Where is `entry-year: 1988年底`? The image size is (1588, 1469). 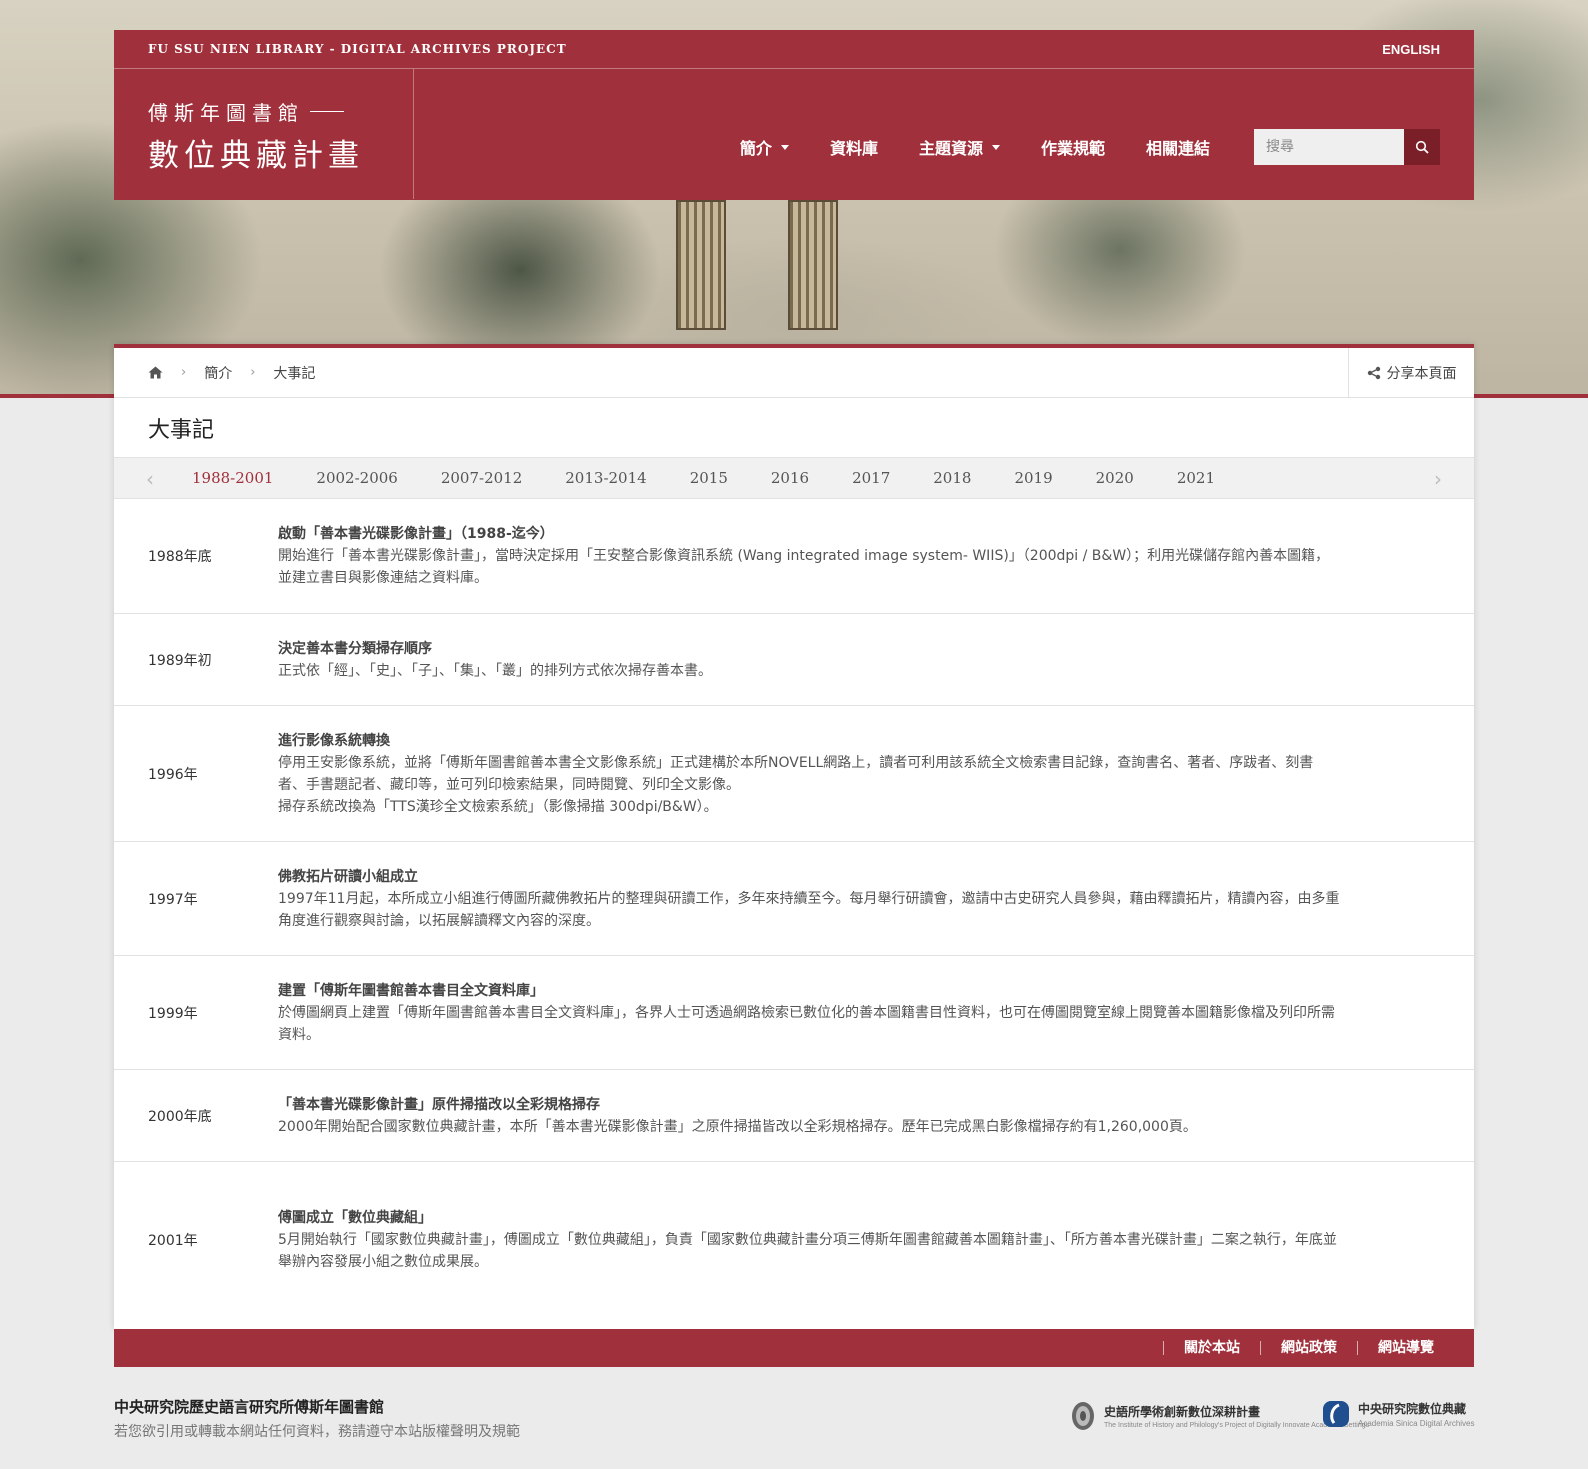
entry-year: 1988年底 is located at coordinates (180, 557).